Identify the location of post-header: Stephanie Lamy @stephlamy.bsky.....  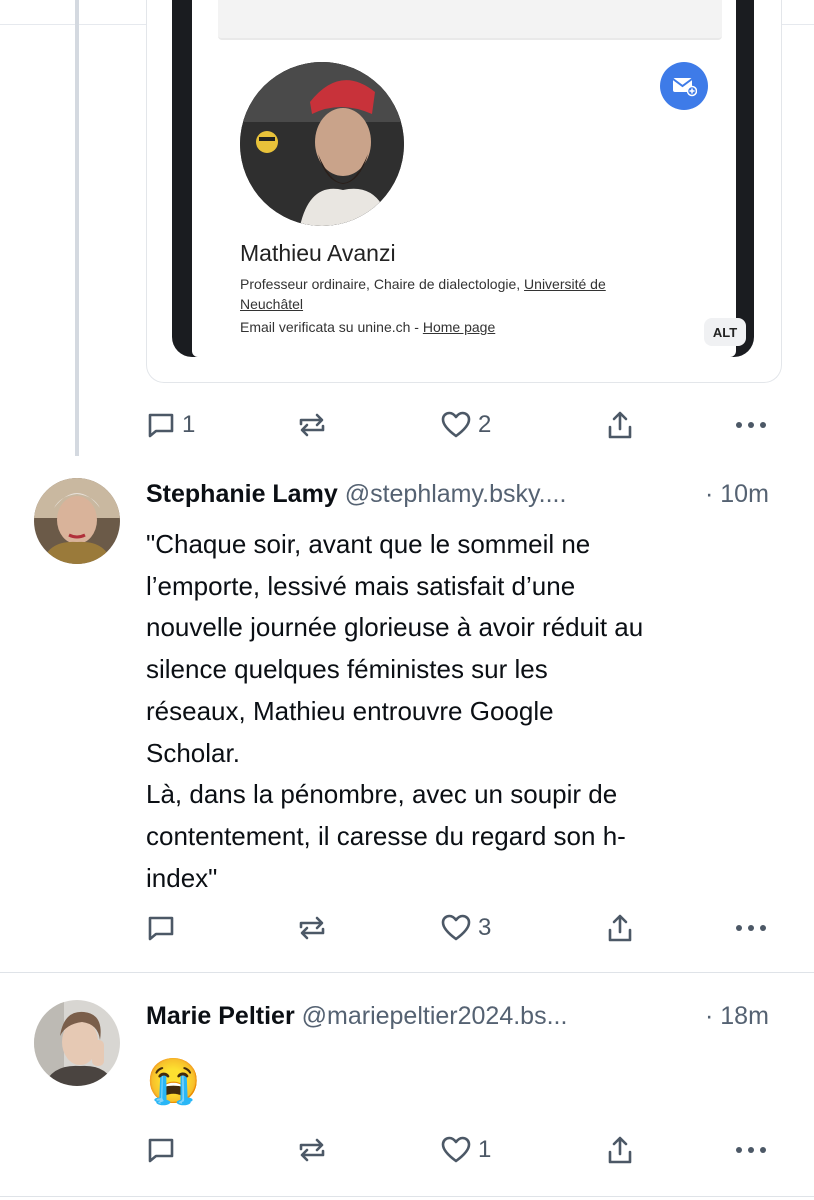
(356, 494).